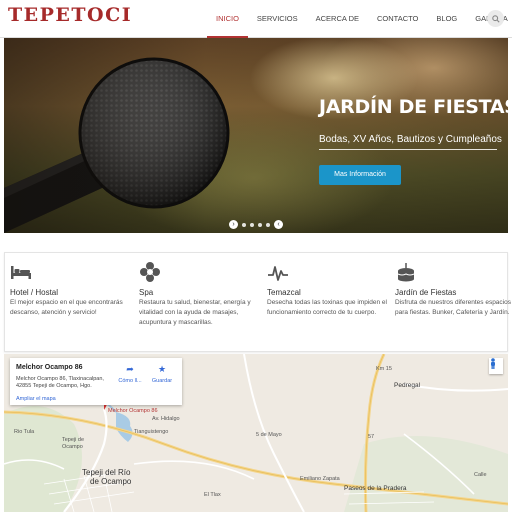 The height and width of the screenshot is (512, 512). Describe the element at coordinates (284, 292) in the screenshot. I see `service-title: Temazcal` at that location.